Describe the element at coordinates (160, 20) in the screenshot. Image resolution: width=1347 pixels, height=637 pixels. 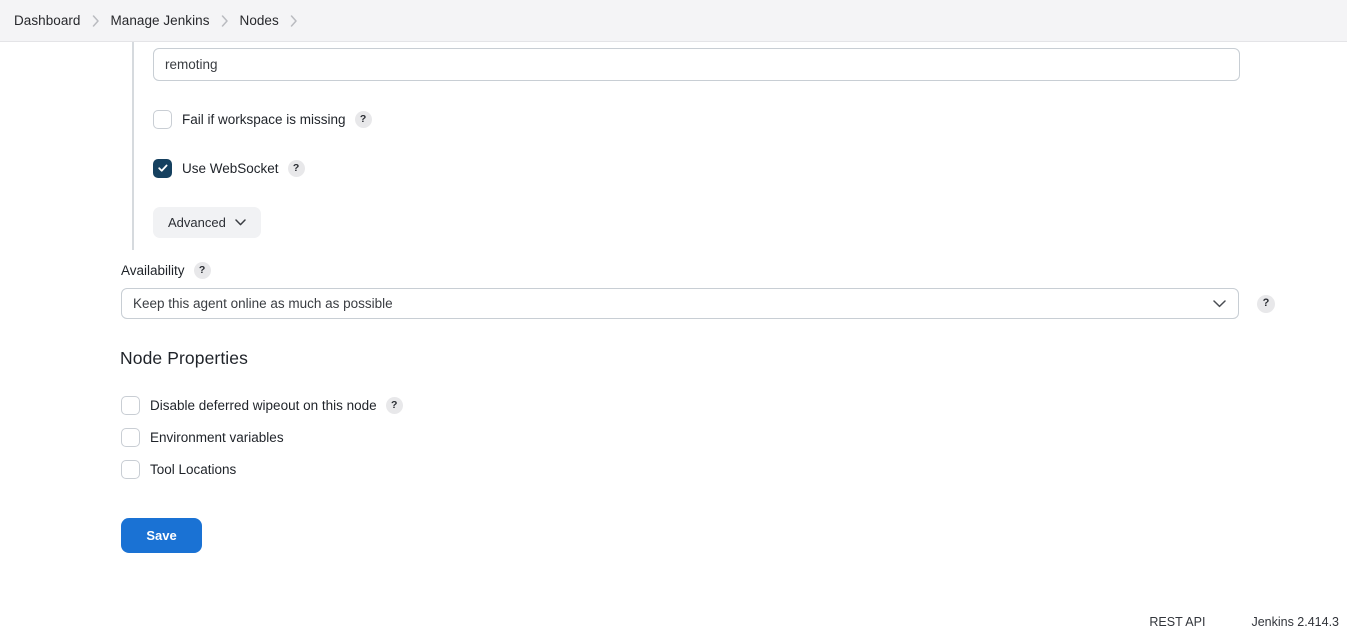
I see `breadcrumb-item-manage-jenkins: Manage Jenkins` at that location.